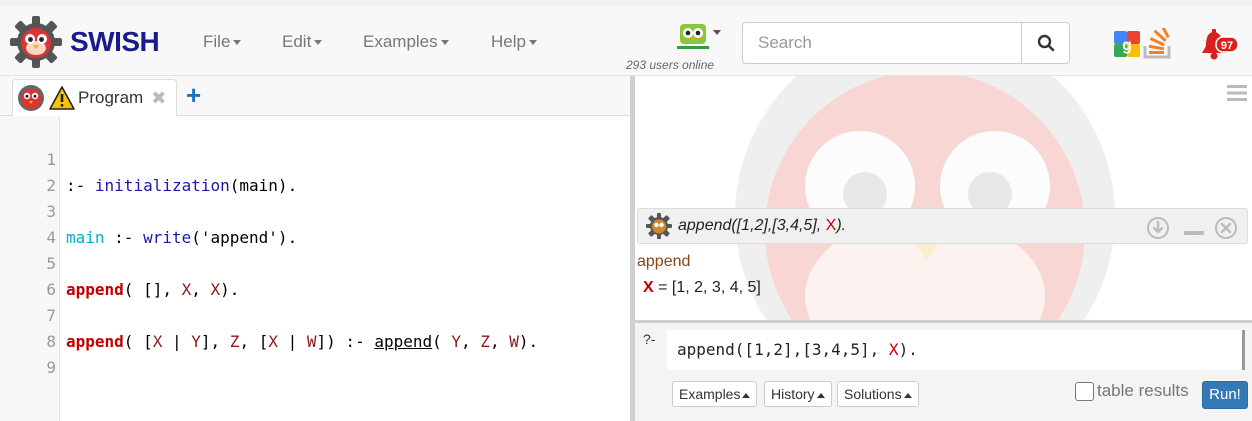 The height and width of the screenshot is (421, 1252). What do you see at coordinates (893, 349) in the screenshot?
I see `query-var: X` at bounding box center [893, 349].